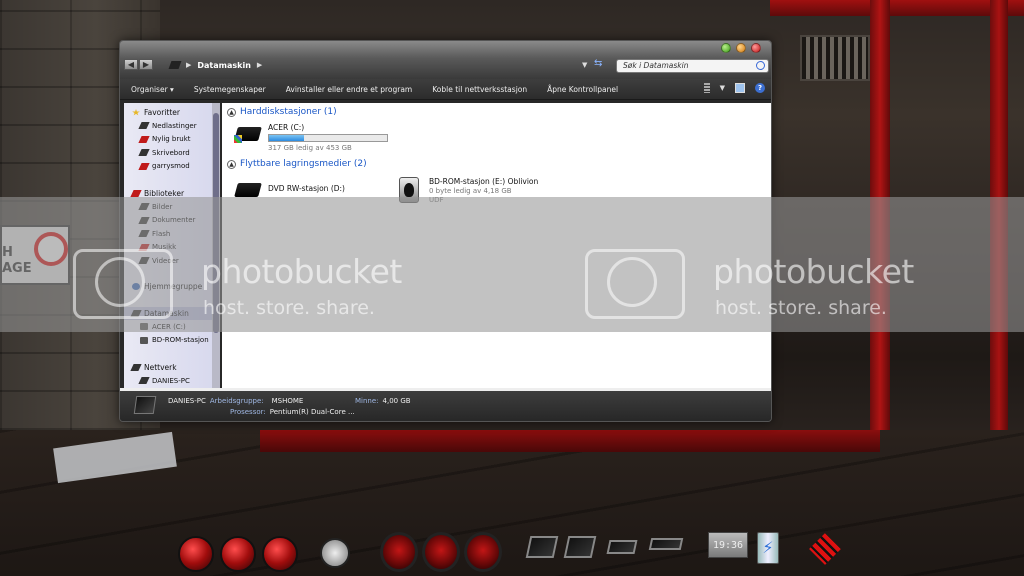 Image resolution: width=1024 pixels, height=576 pixels. I want to click on clock-time: 19:36, so click(728, 545).